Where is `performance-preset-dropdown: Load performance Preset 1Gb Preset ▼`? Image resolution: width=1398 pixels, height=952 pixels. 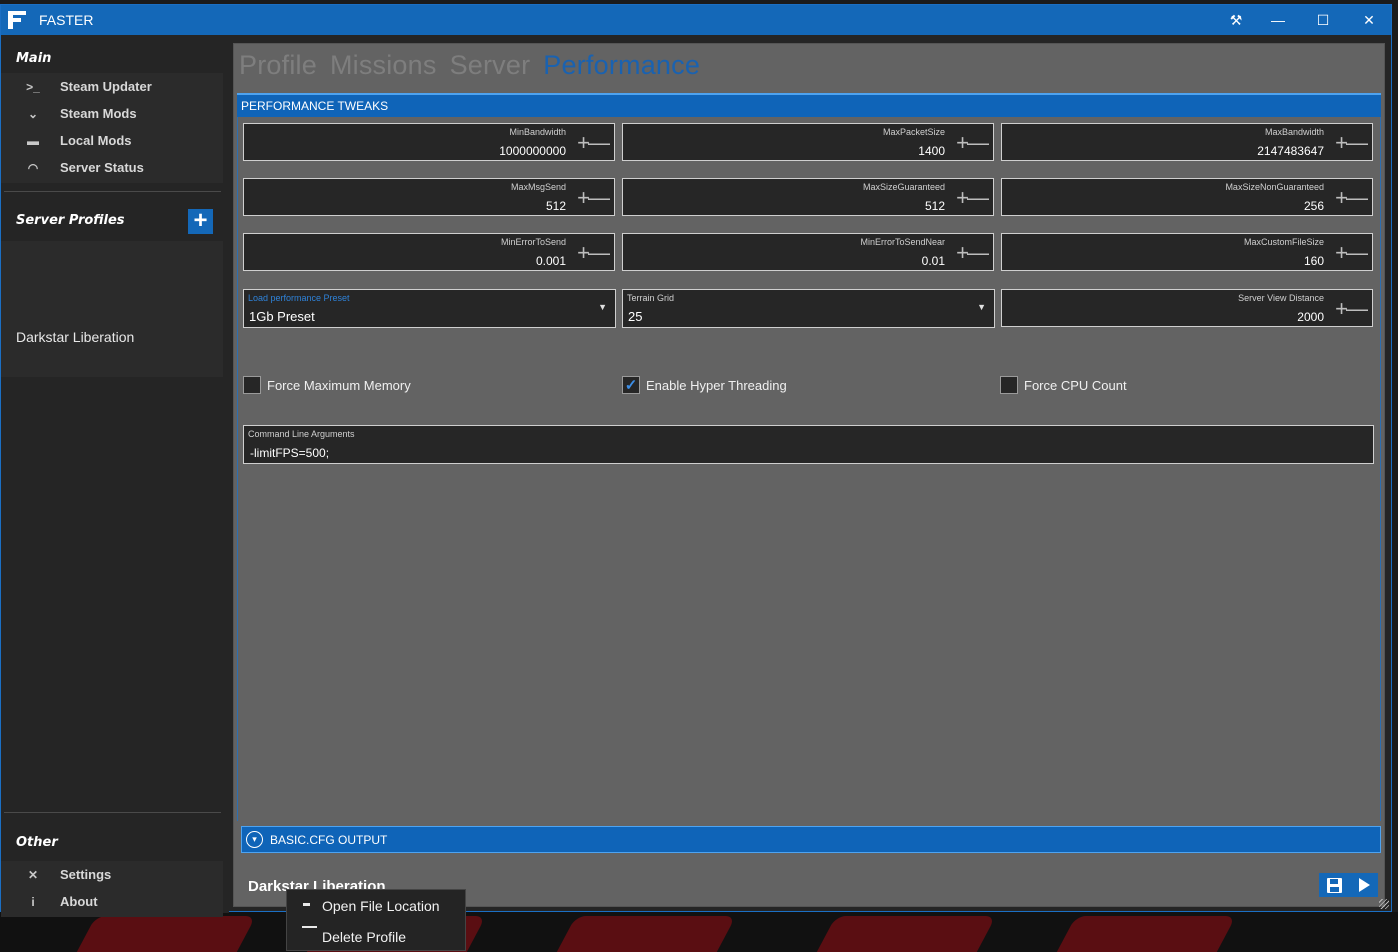 performance-preset-dropdown: Load performance Preset 1Gb Preset ▼ is located at coordinates (429, 308).